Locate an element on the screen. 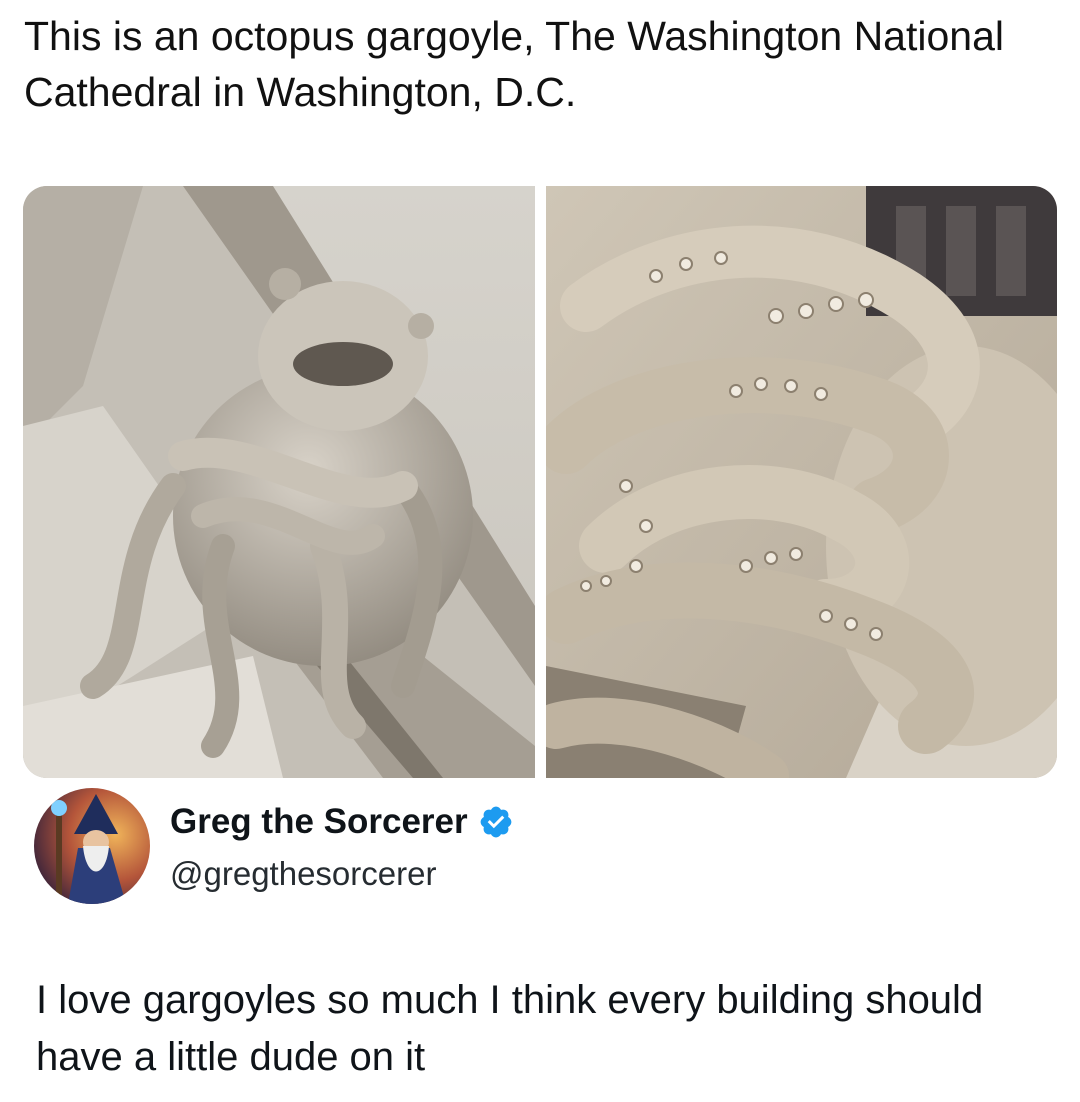  user-handle: @gregthesorcerer is located at coordinates (303, 874).